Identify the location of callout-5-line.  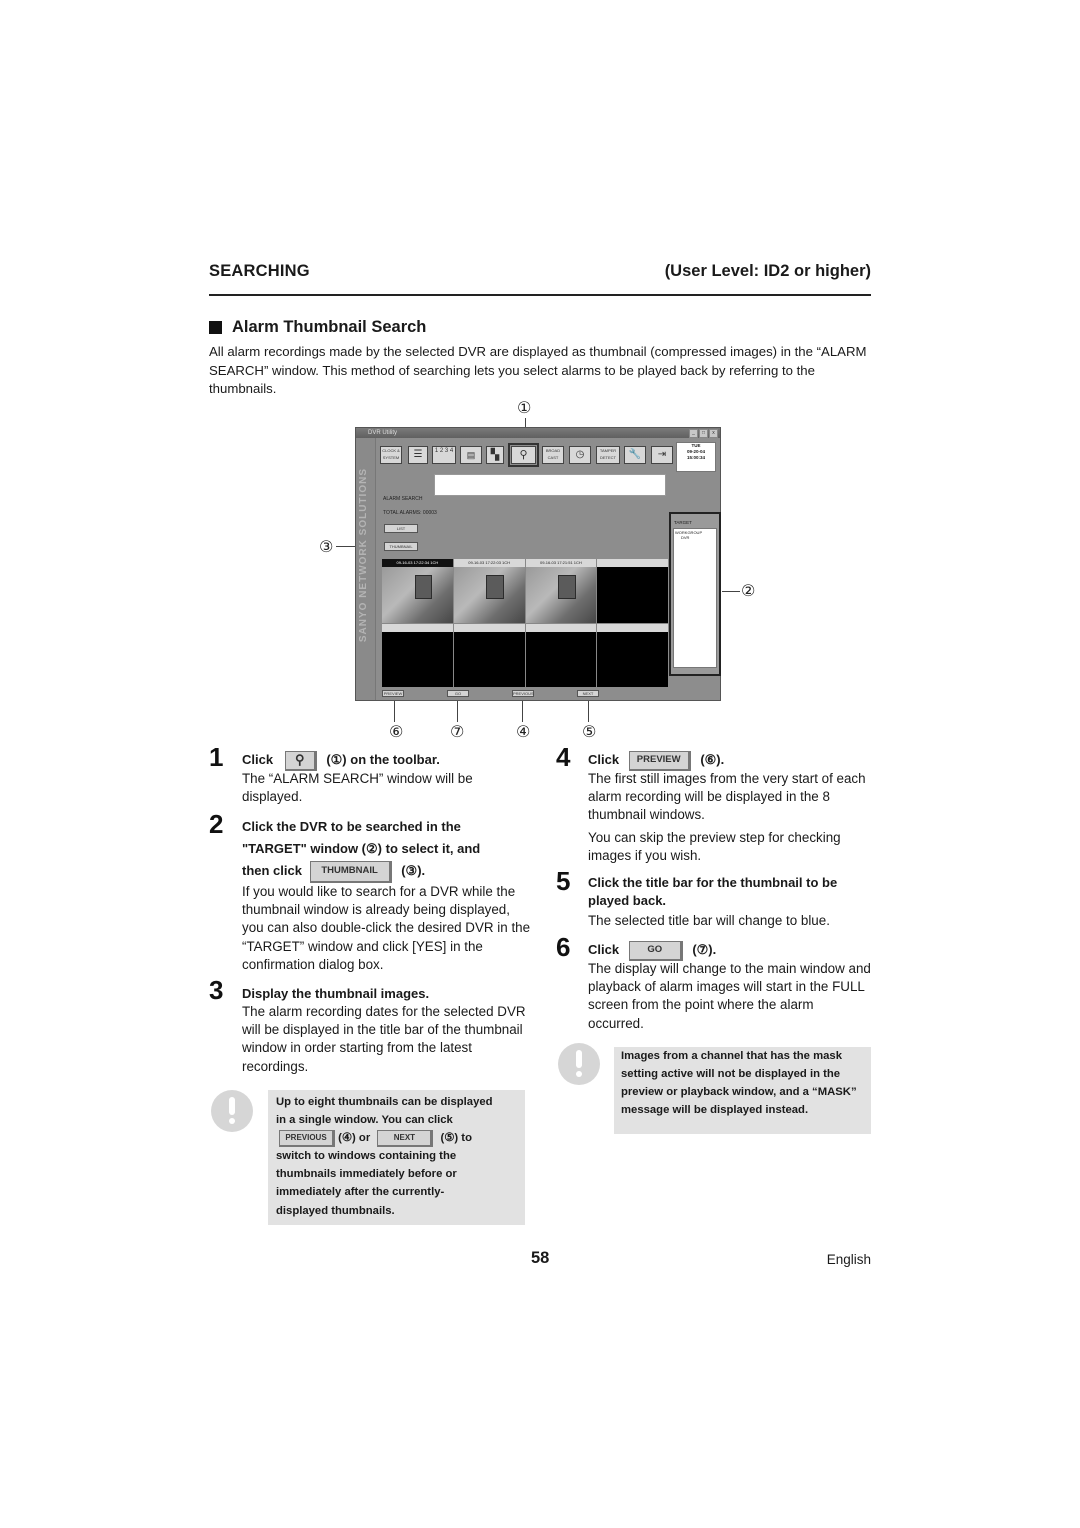
(588, 711).